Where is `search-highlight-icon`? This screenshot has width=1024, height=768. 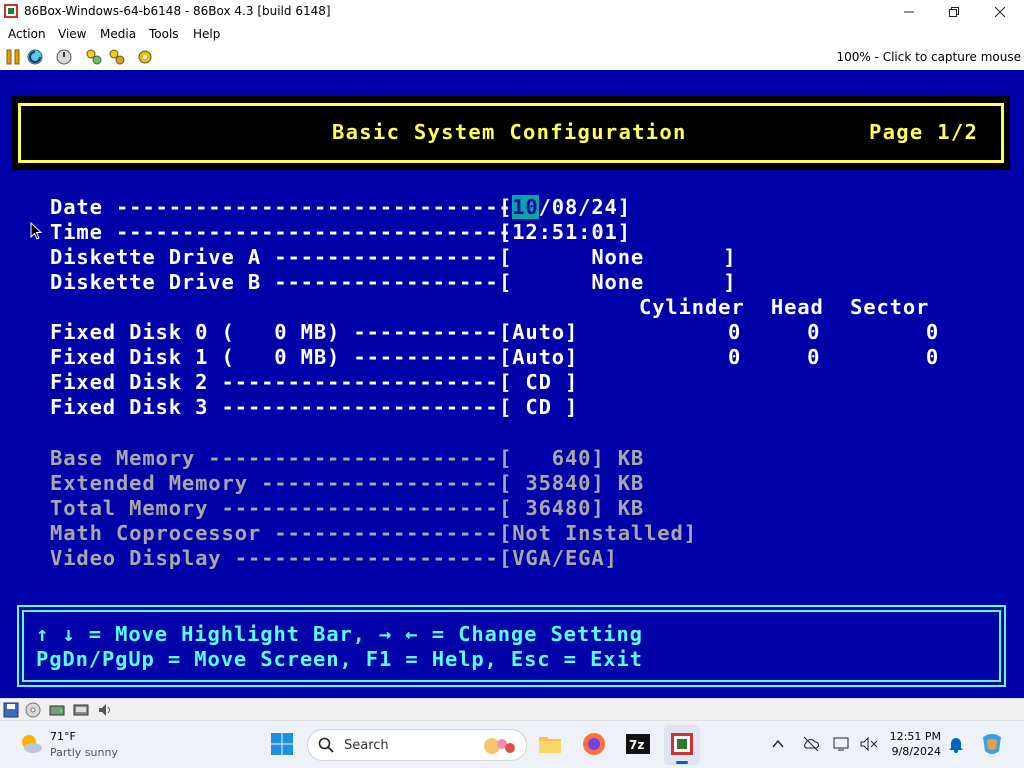 search-highlight-icon is located at coordinates (499, 746).